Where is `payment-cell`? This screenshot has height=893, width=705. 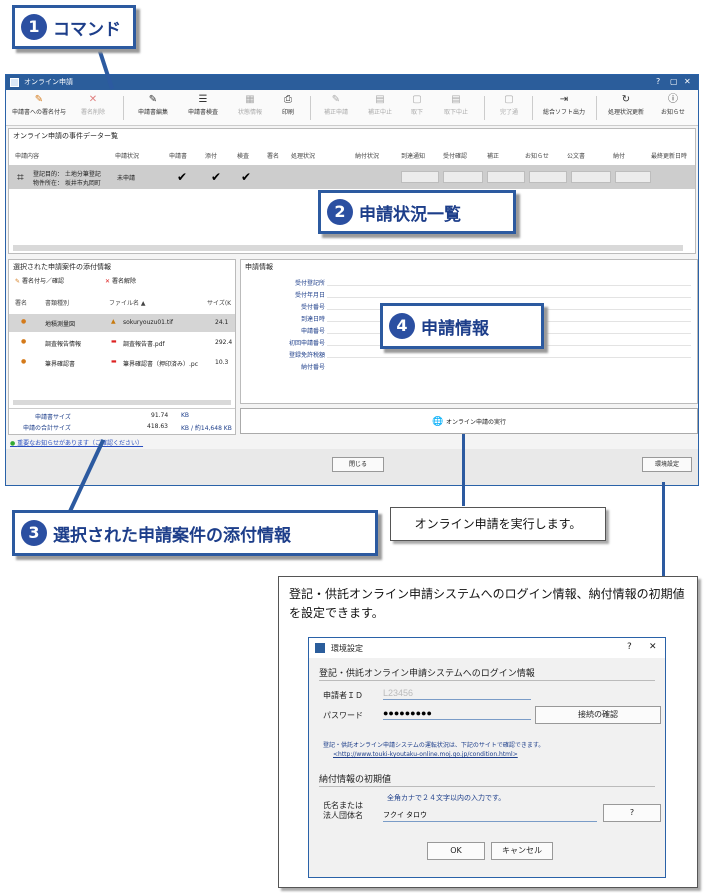
payment-cell is located at coordinates (633, 177).